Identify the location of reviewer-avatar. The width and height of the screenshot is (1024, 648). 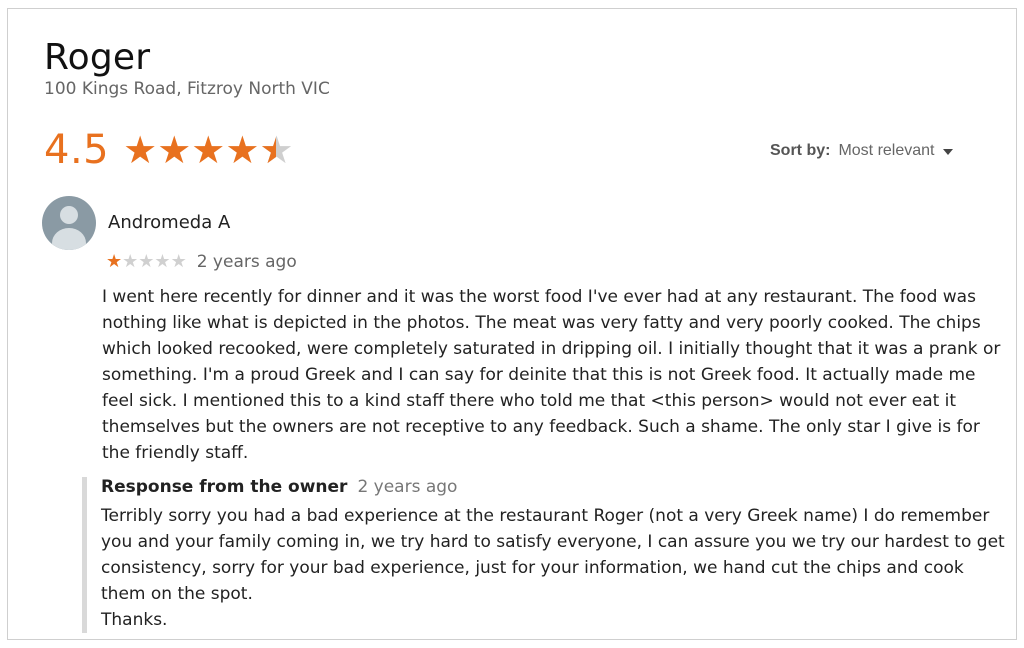
(69, 223).